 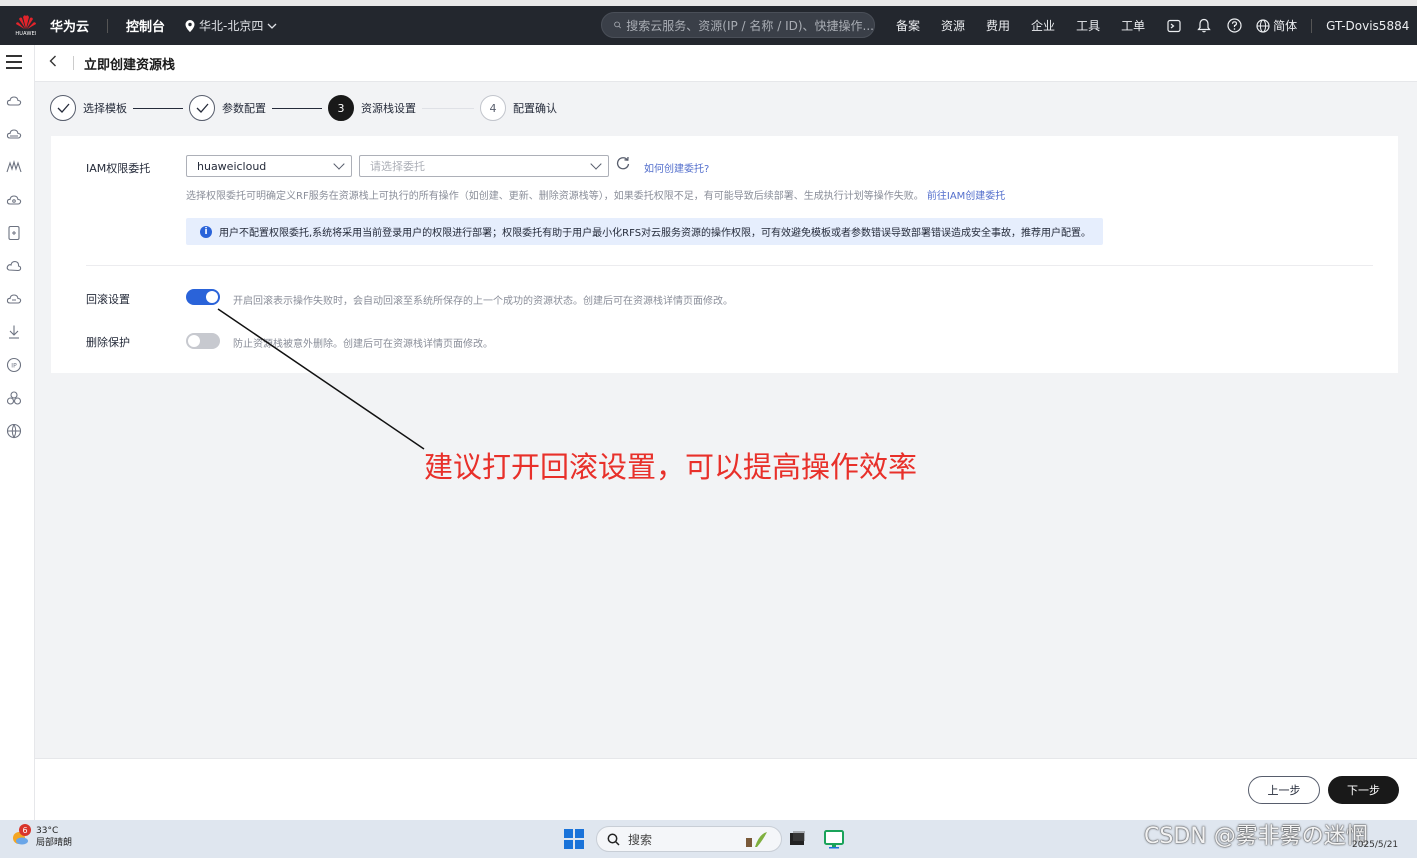 I want to click on provider-value: huaweicloud, so click(x=232, y=166).